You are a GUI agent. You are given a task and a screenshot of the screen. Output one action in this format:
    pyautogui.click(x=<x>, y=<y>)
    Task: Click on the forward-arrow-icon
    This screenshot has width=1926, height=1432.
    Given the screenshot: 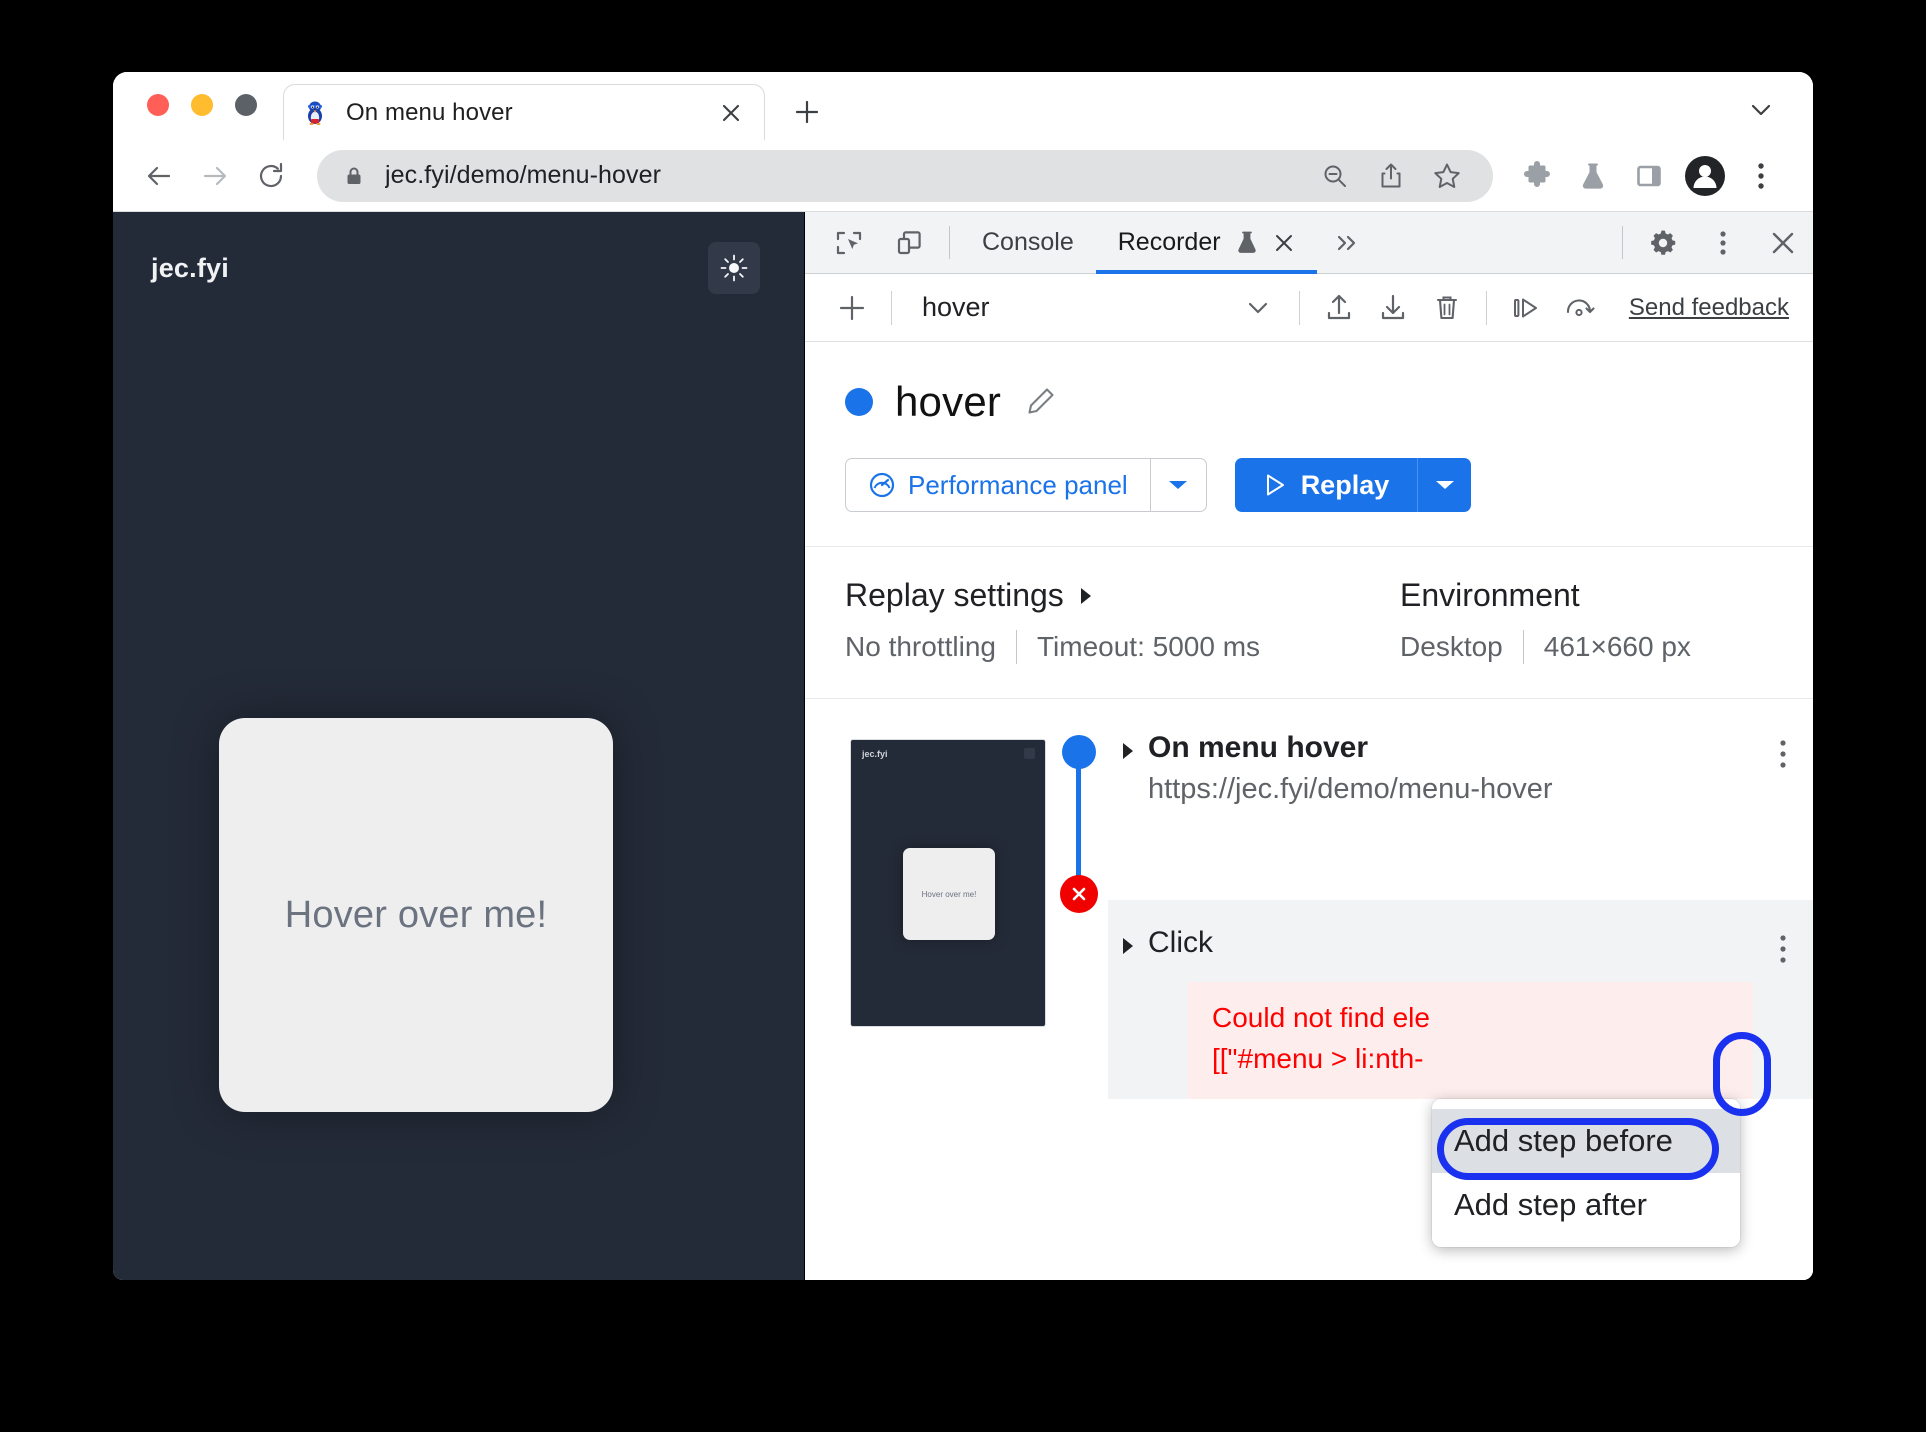 What is the action you would take?
    pyautogui.click(x=215, y=176)
    